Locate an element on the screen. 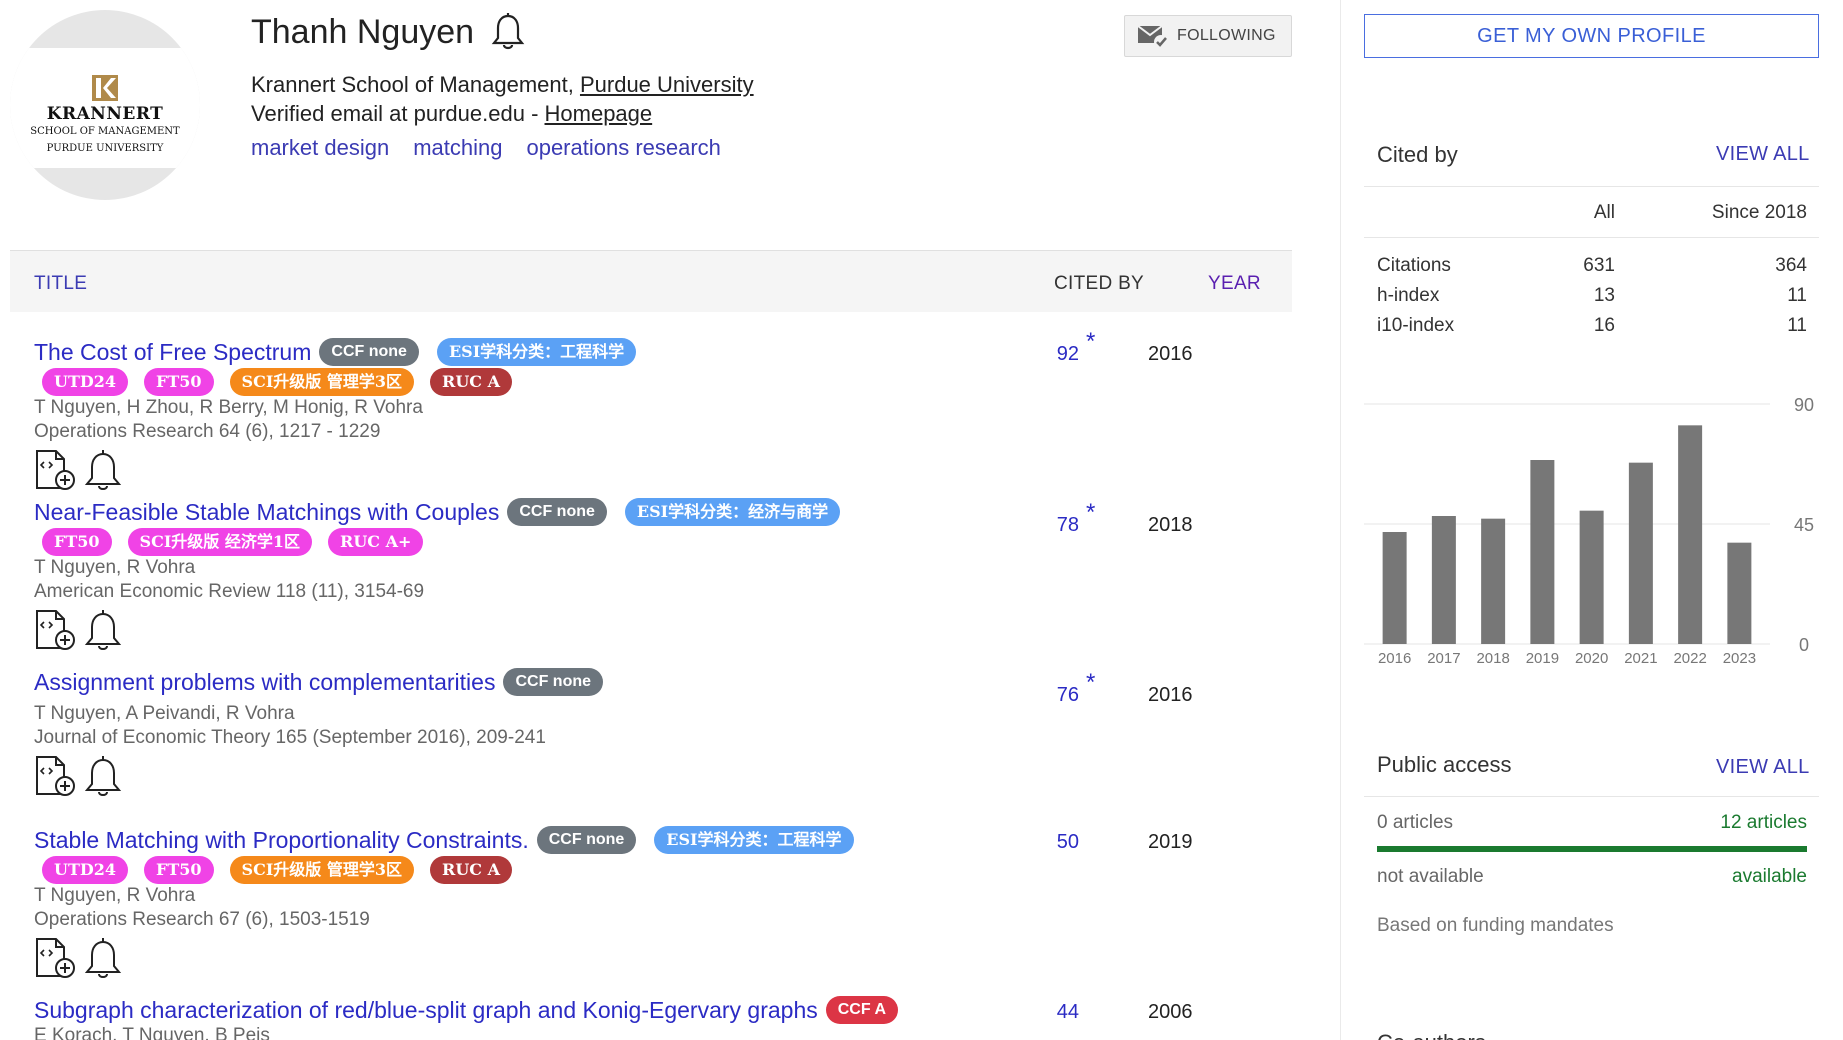  esi-badge: ESI学科分类：工程科学 is located at coordinates (754, 840).